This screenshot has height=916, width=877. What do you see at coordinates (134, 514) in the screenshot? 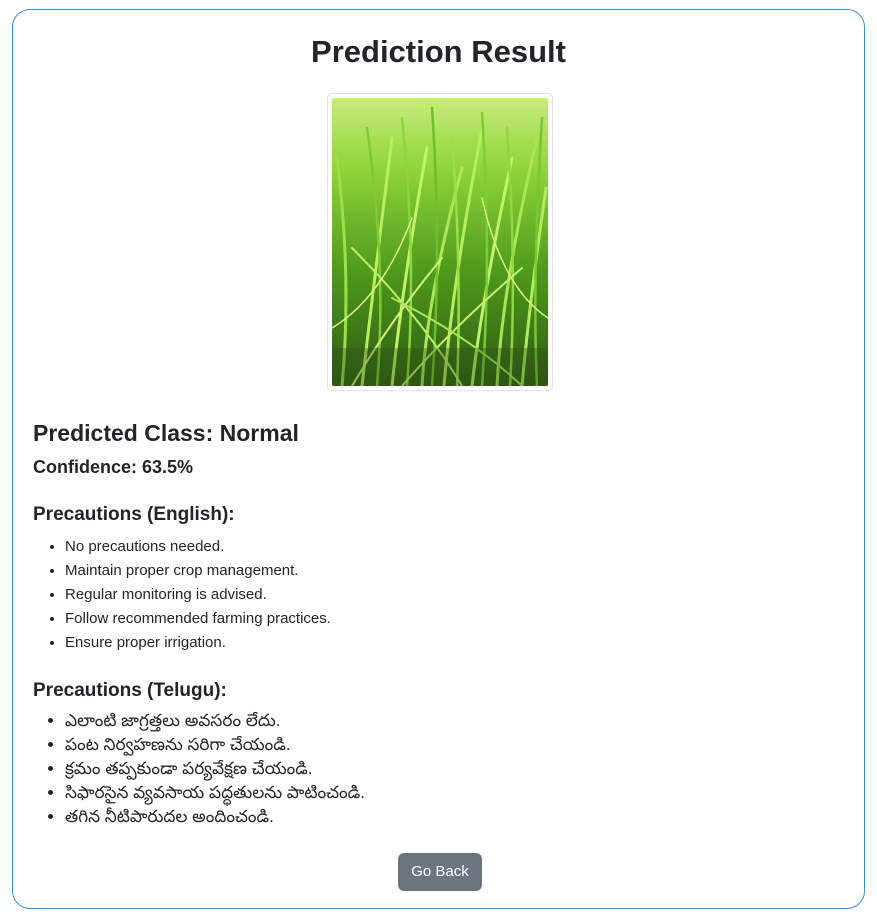
I see `precautions-english-heading: Precautions (English):` at bounding box center [134, 514].